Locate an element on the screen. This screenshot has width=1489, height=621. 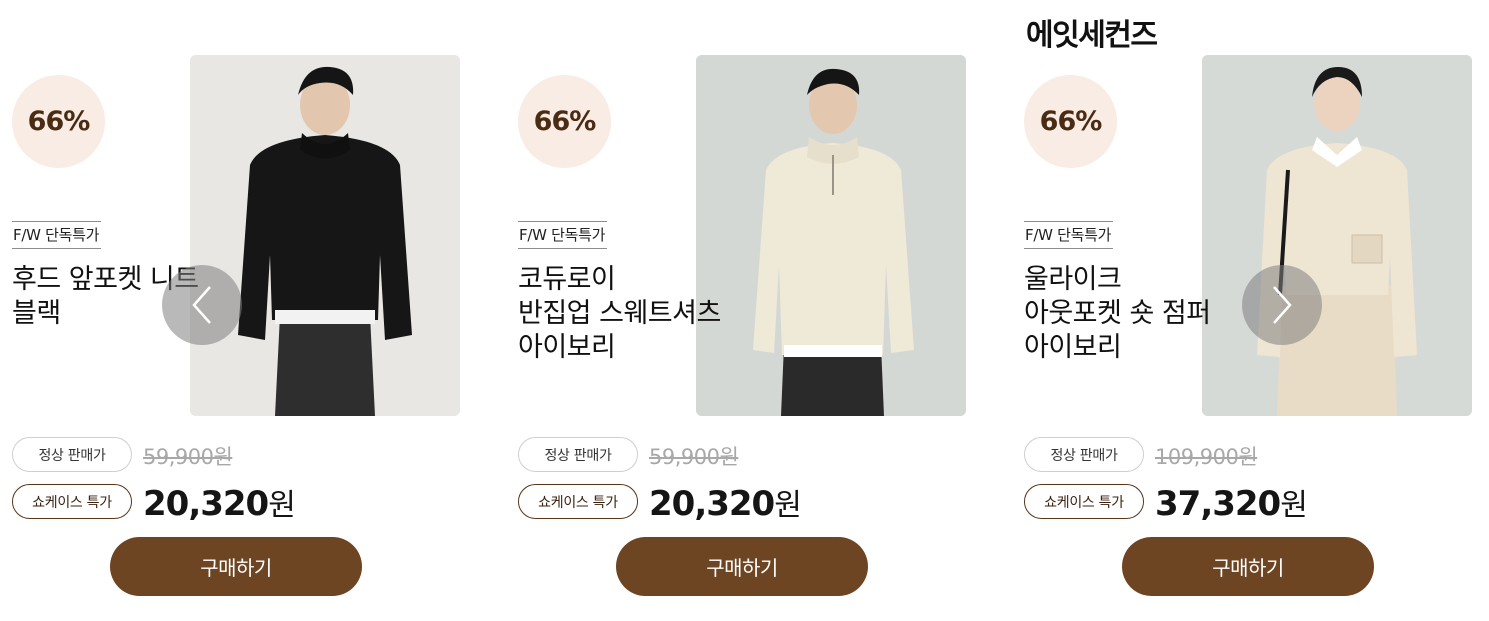
chevron-right-icon is located at coordinates (1282, 305).